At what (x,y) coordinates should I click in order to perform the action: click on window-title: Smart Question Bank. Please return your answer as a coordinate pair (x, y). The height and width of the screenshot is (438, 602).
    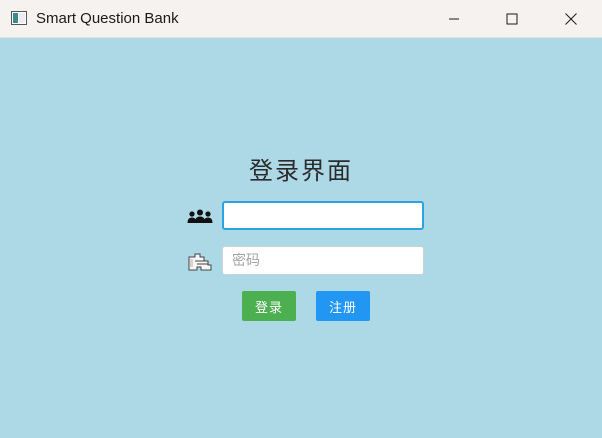
    Looking at the image, I should click on (107, 18).